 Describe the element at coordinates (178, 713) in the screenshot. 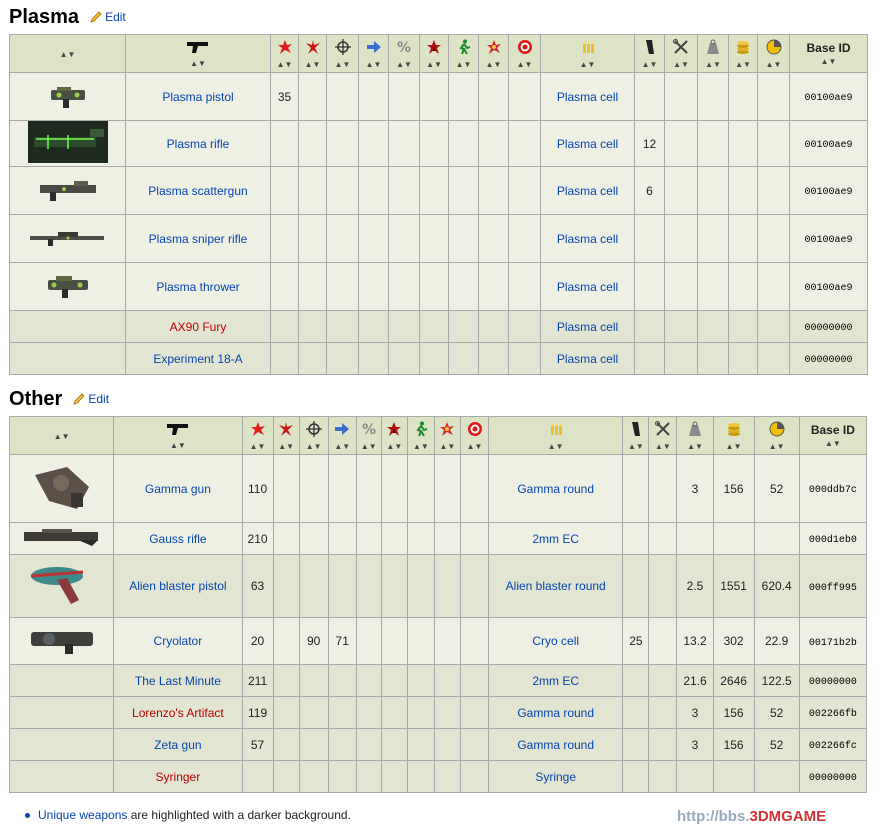

I see `weapon-name-link: Lorenzo's Artifact` at that location.